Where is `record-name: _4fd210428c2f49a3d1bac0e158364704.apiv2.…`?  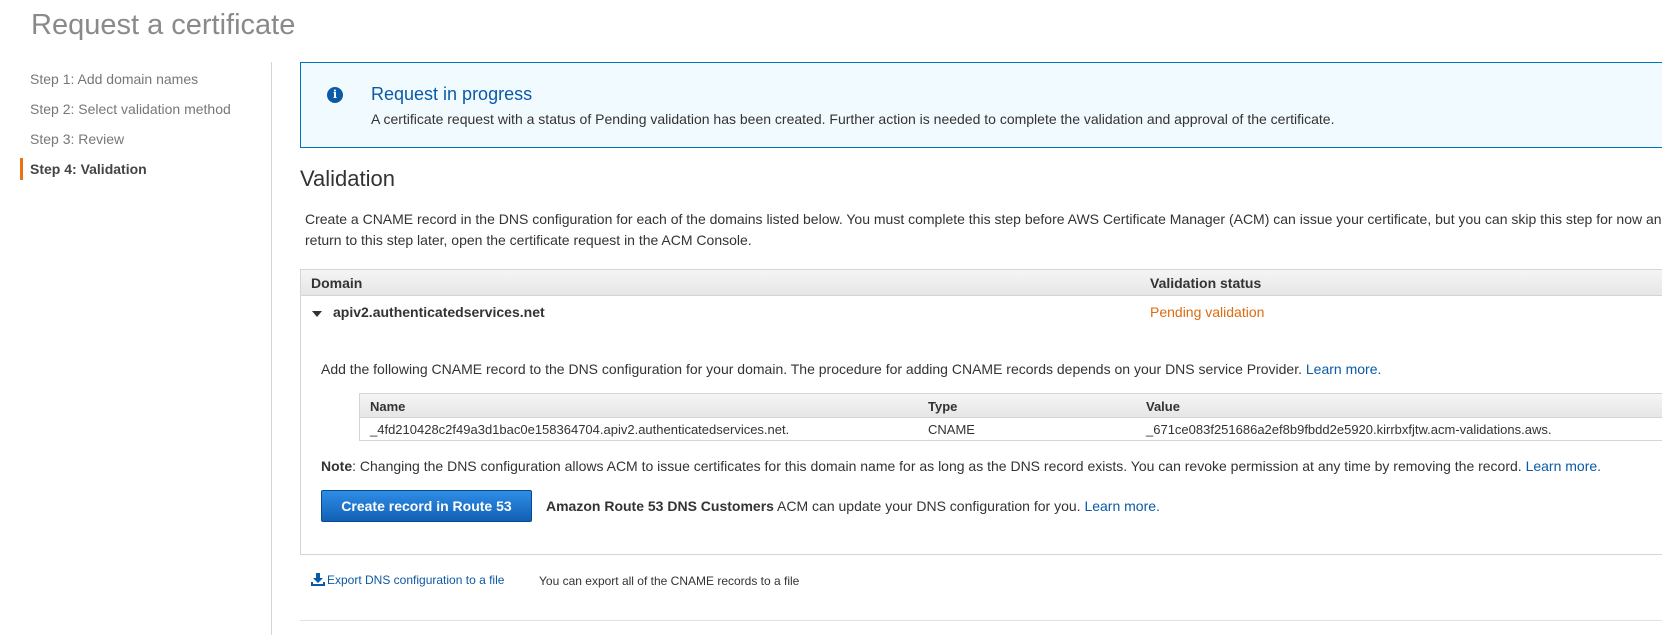
record-name: _4fd210428c2f49a3d1bac0e158364704.apiv2.… is located at coordinates (580, 429).